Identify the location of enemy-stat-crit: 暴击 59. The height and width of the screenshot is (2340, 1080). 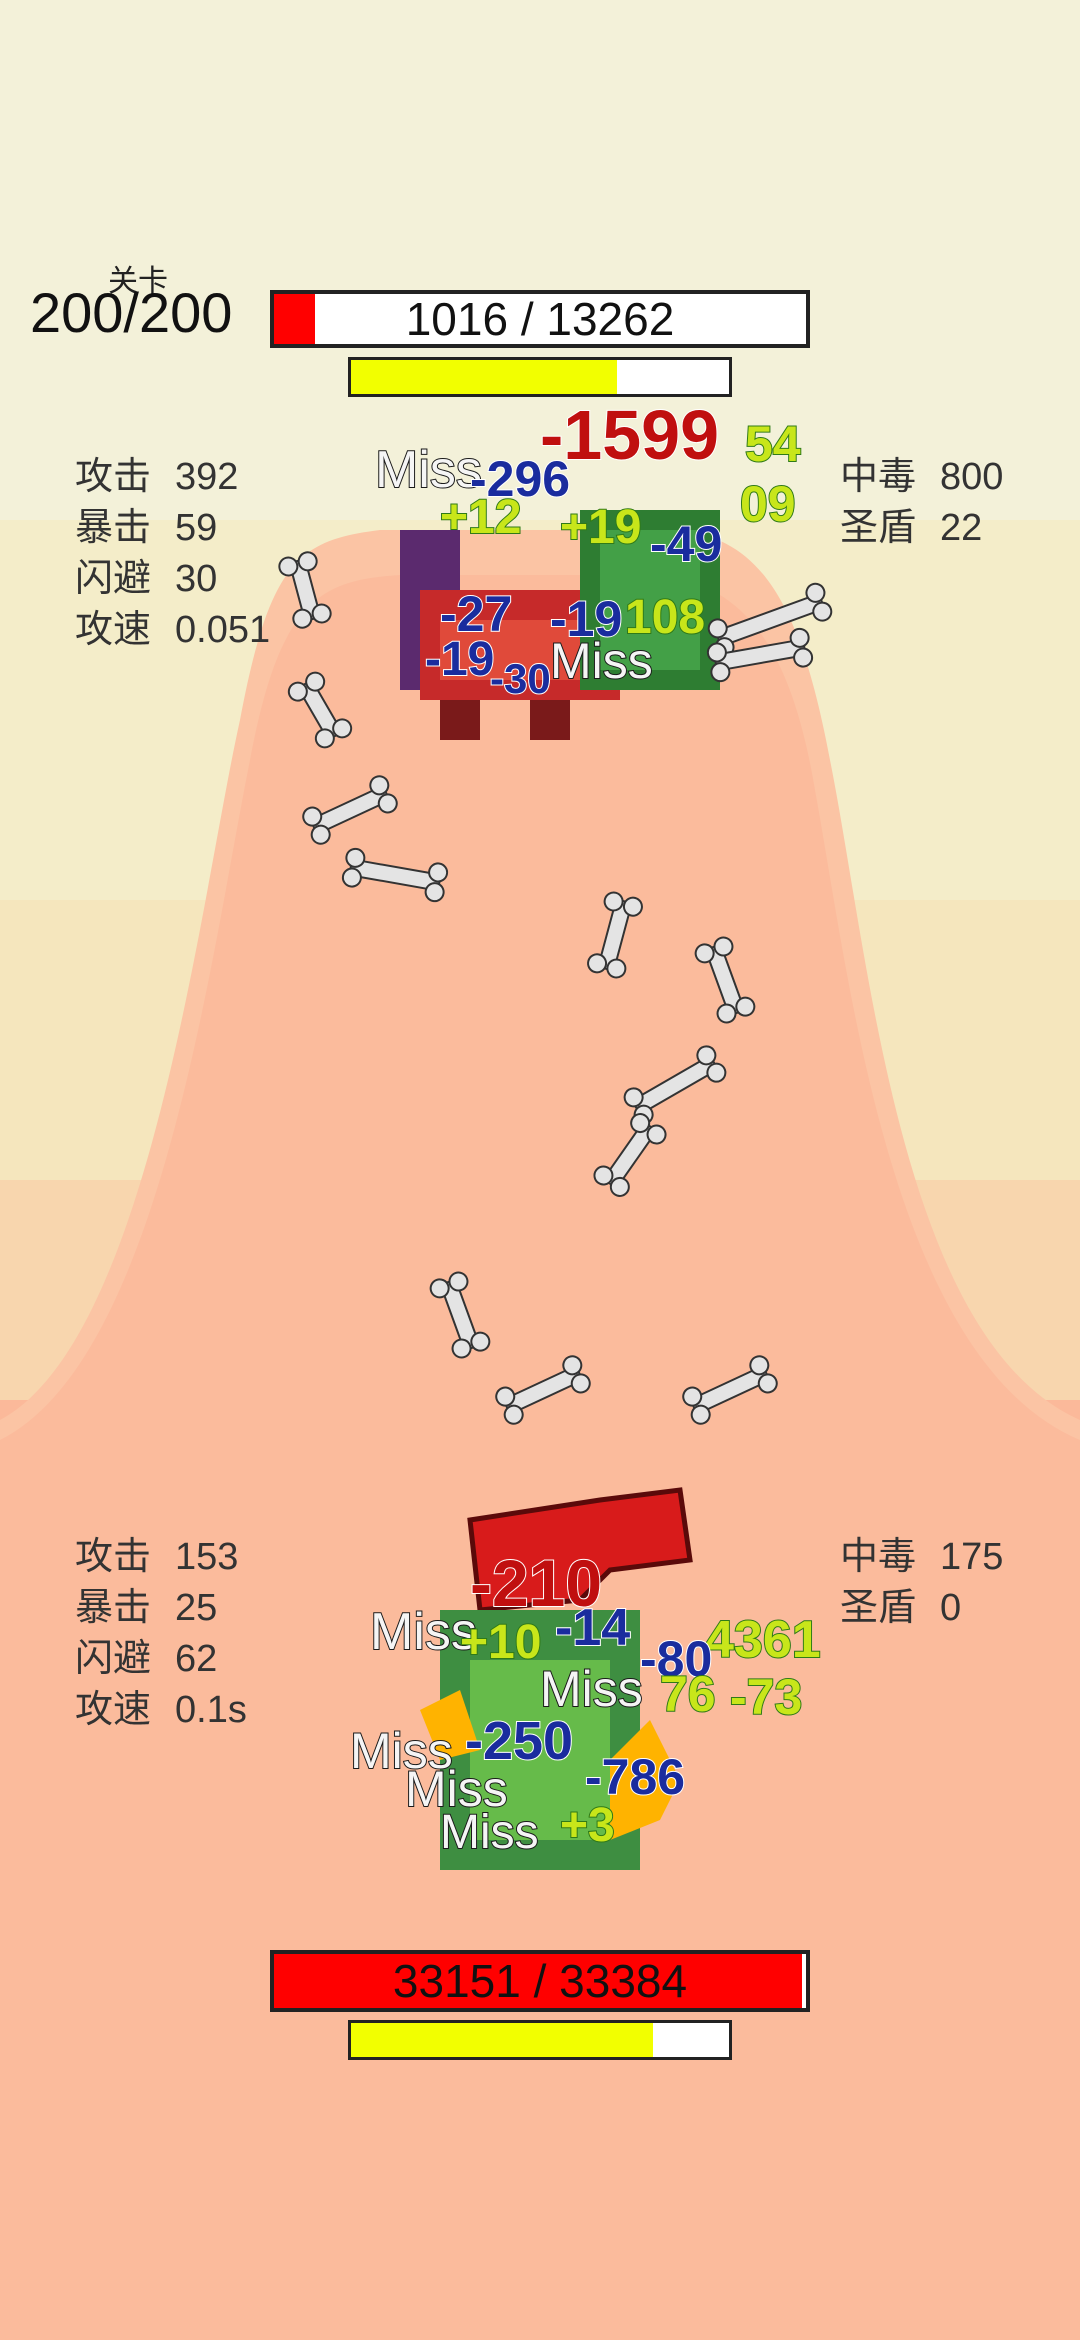
(172, 528).